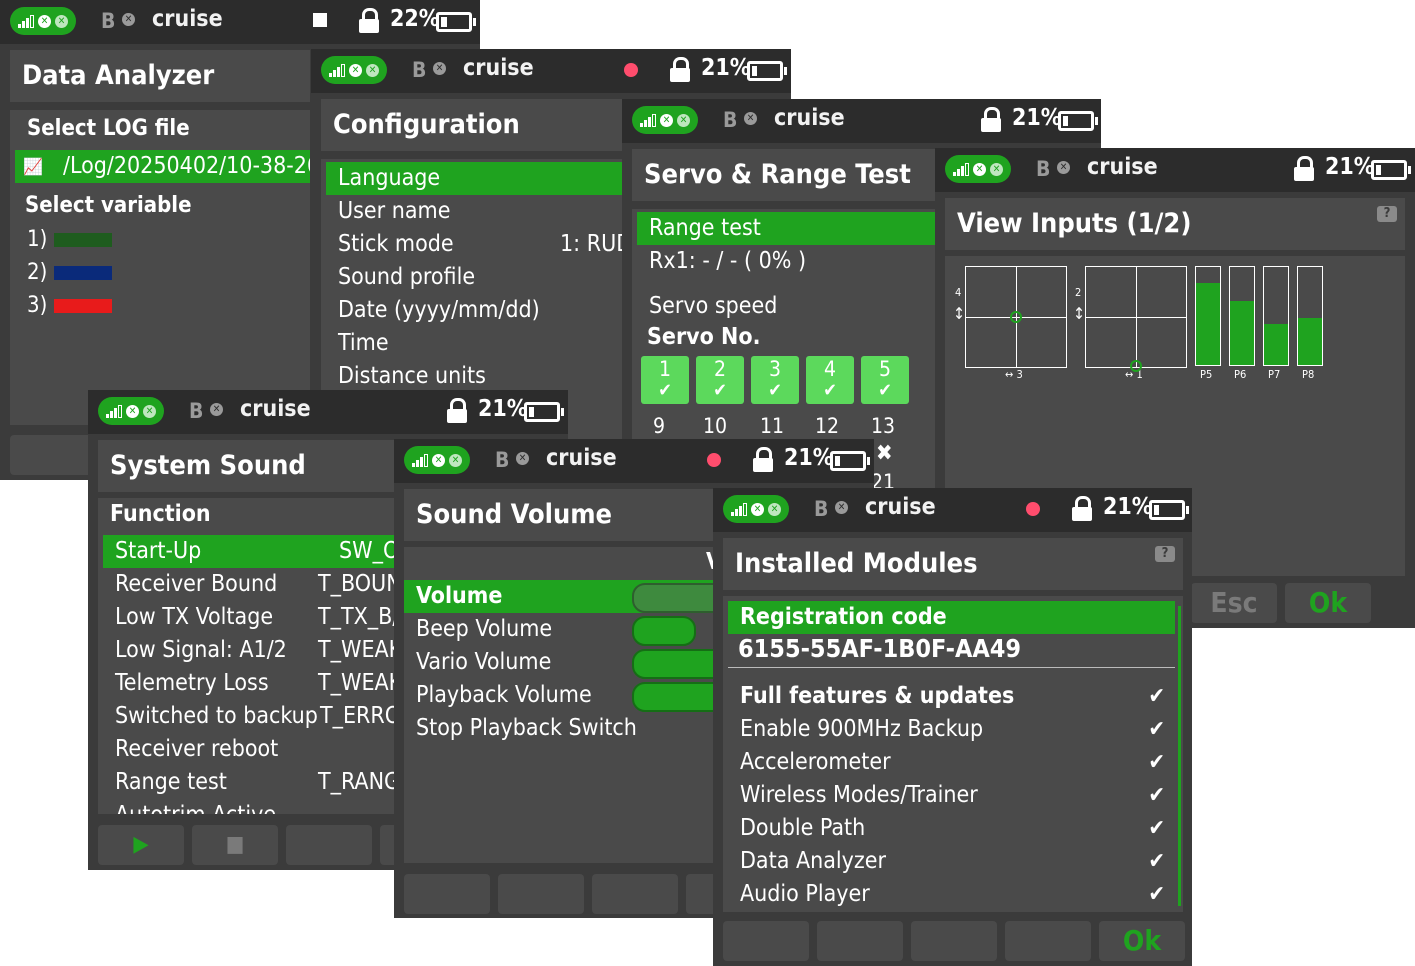  I want to click on scrollbar, so click(1179, 756).